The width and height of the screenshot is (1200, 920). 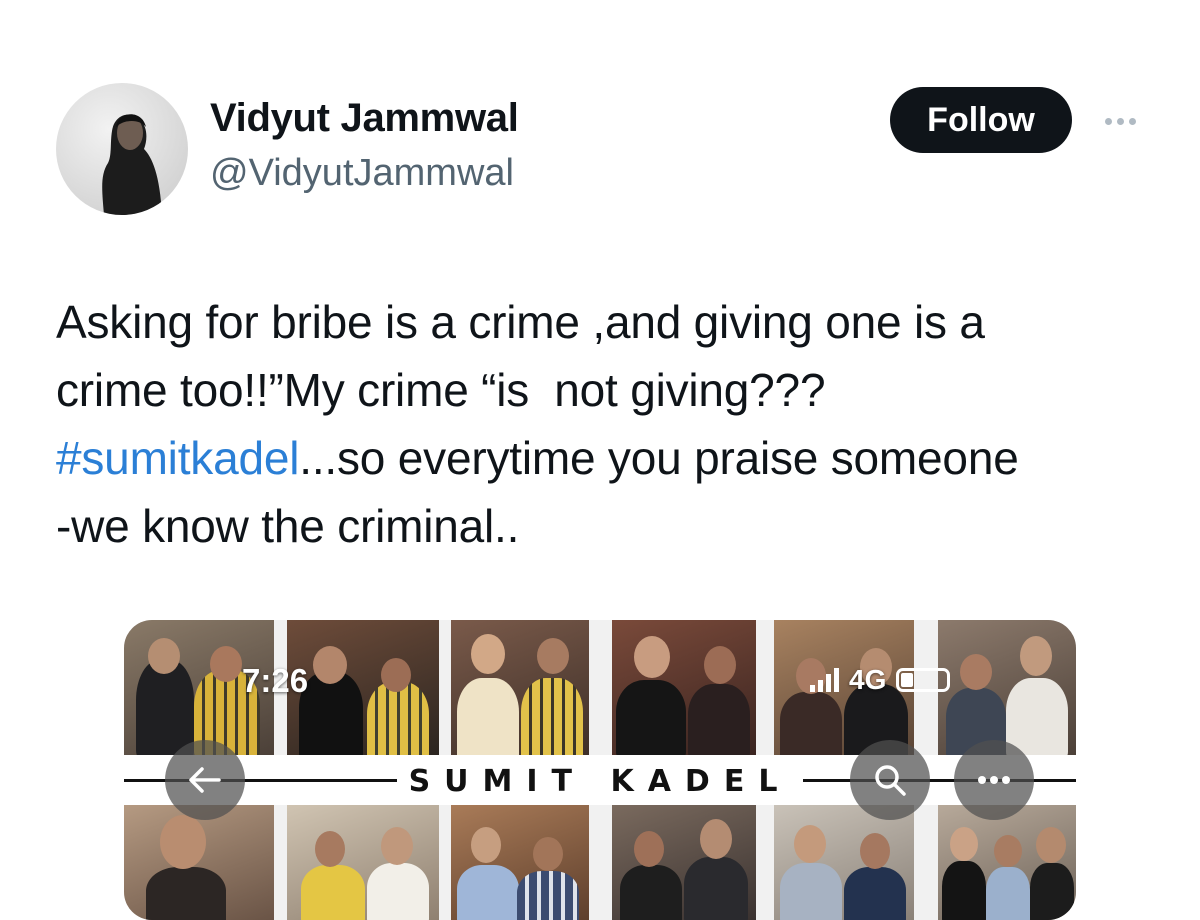 What do you see at coordinates (275, 680) in the screenshot?
I see `status-bar-time: 7:26` at bounding box center [275, 680].